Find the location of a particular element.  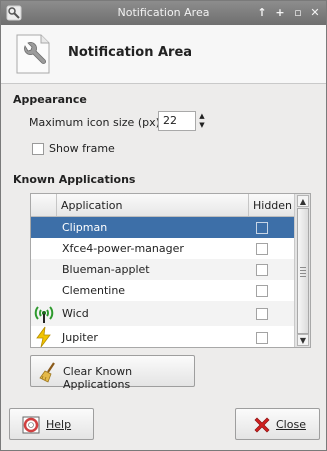

dialog-header: Notification Area is located at coordinates (163, 54).